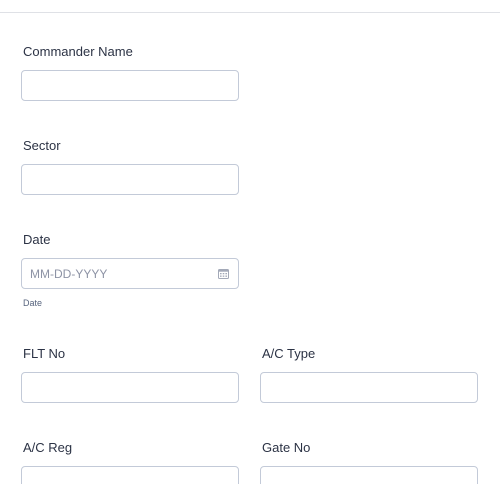  Describe the element at coordinates (44, 353) in the screenshot. I see `flt-no-label: FLT No` at that location.